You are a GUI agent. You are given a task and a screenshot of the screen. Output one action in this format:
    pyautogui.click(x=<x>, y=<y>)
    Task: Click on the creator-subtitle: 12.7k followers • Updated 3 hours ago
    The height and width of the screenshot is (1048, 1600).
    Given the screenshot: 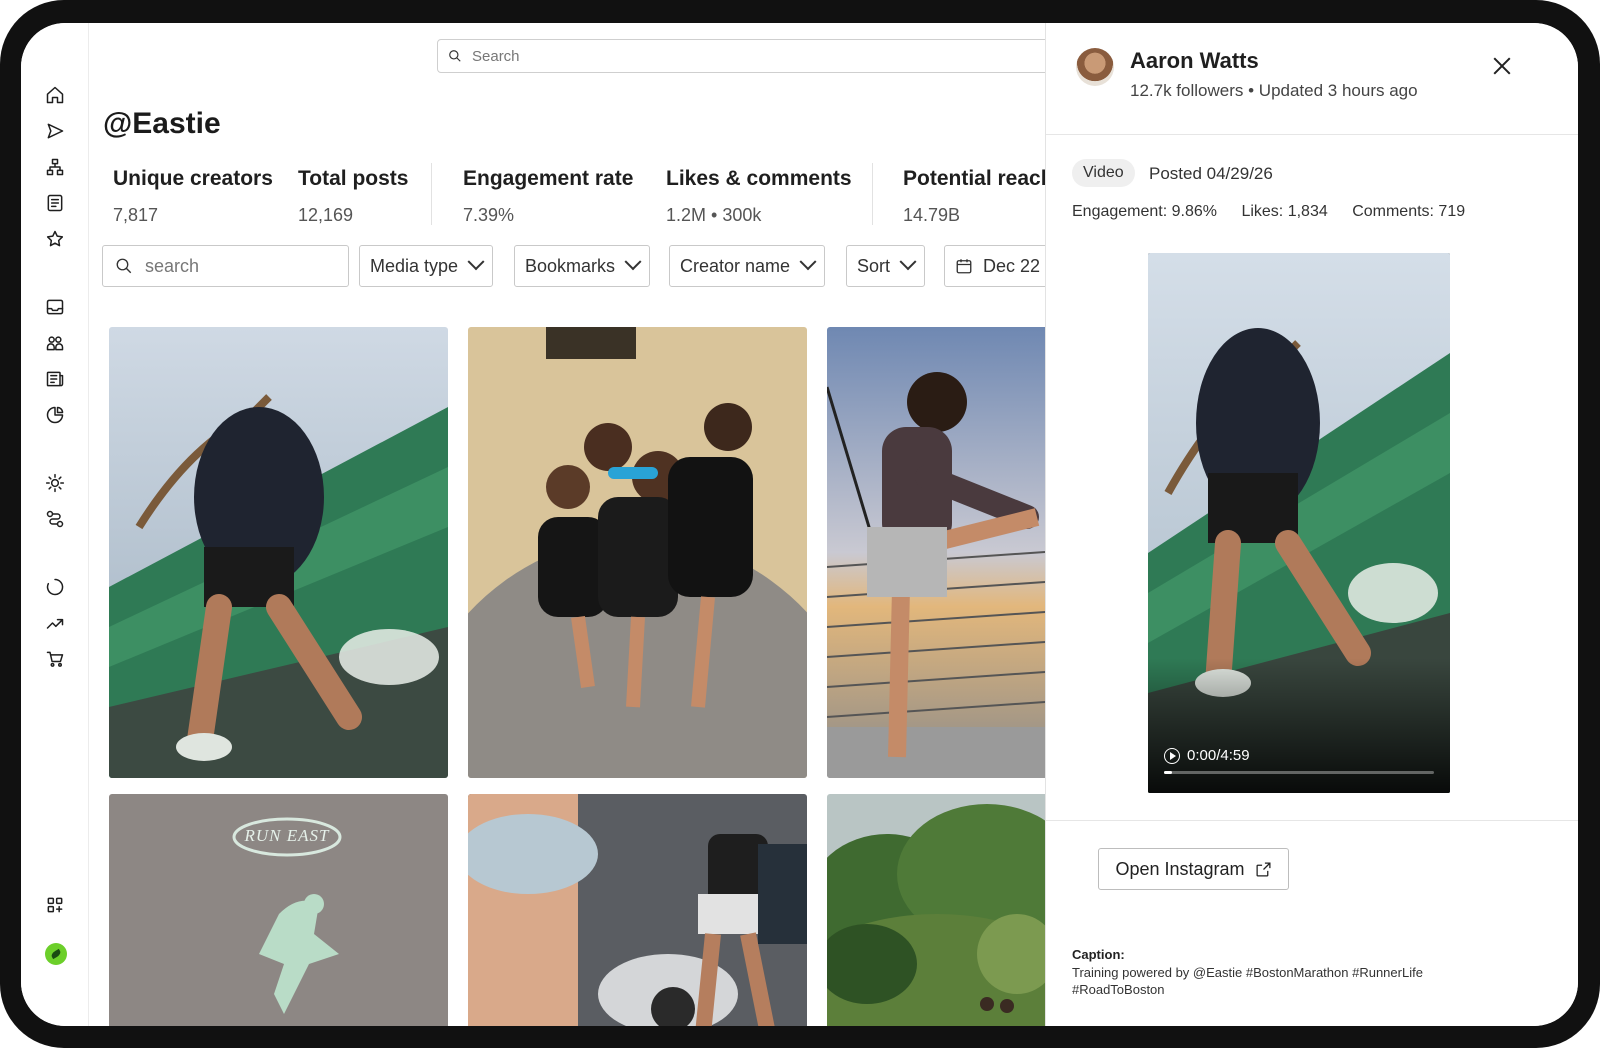 What is the action you would take?
    pyautogui.click(x=1274, y=90)
    